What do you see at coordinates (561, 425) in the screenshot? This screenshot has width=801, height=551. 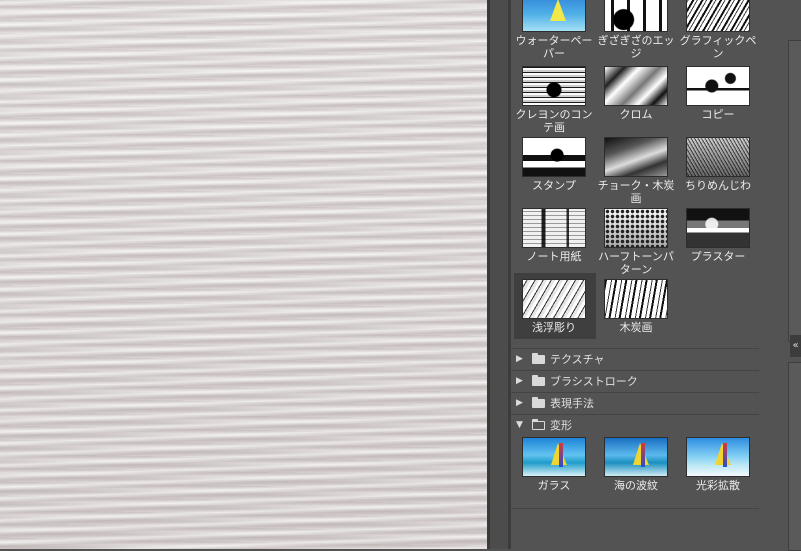 I see `category-label: 変形` at bounding box center [561, 425].